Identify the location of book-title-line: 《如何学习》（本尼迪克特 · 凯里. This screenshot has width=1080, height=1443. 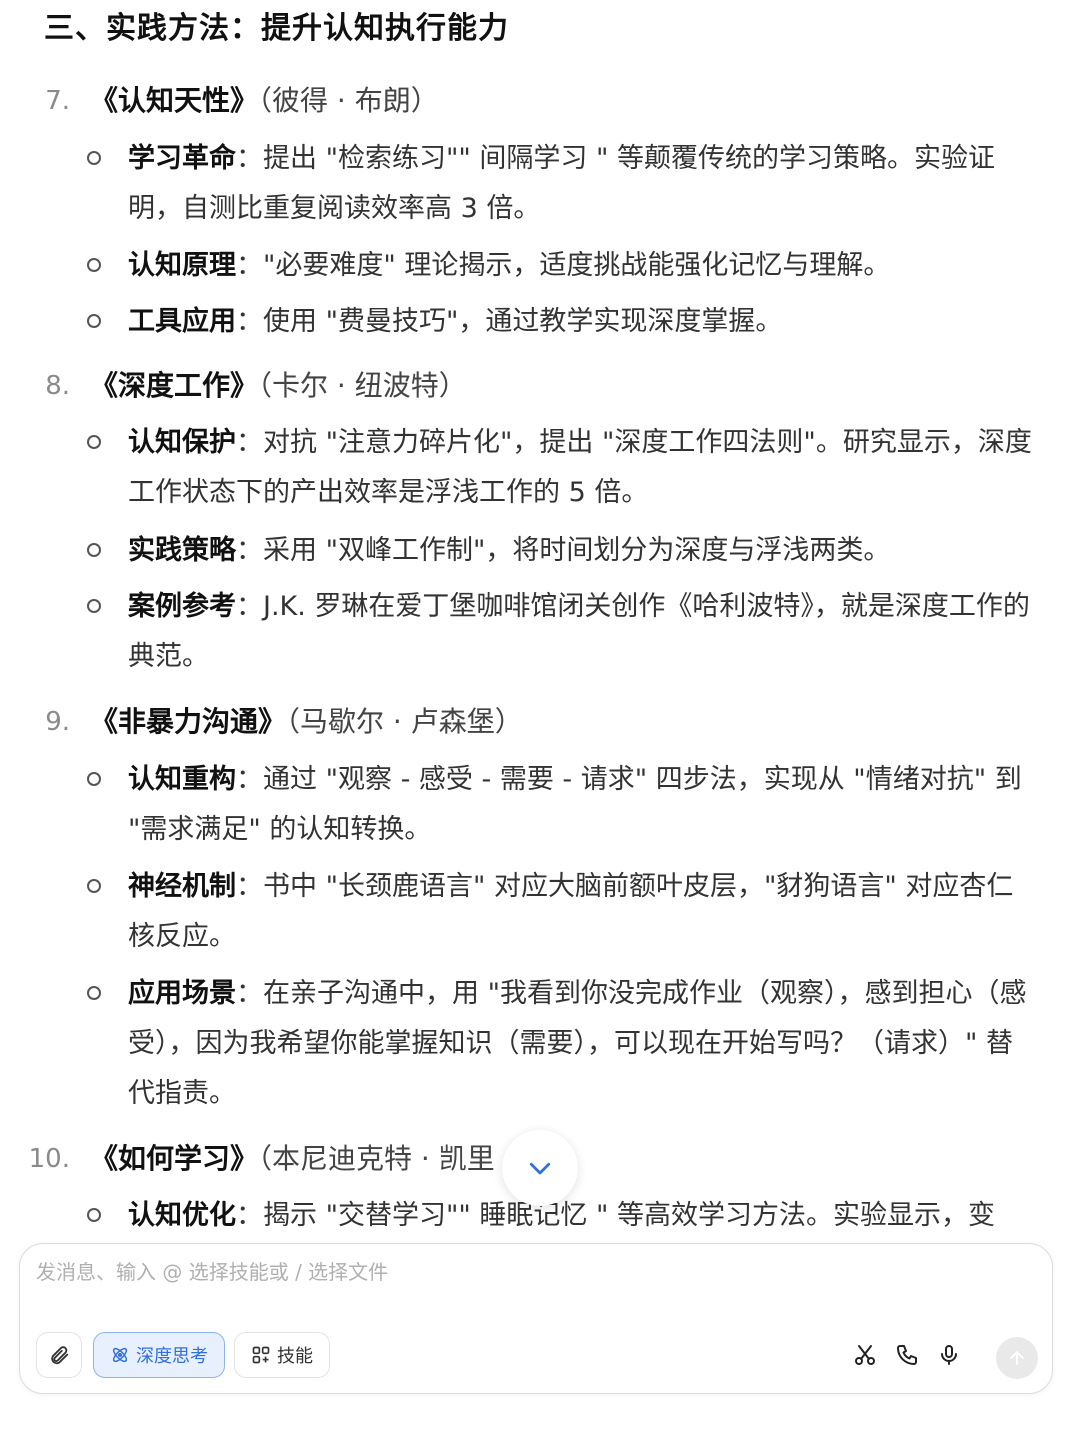
(292, 1159).